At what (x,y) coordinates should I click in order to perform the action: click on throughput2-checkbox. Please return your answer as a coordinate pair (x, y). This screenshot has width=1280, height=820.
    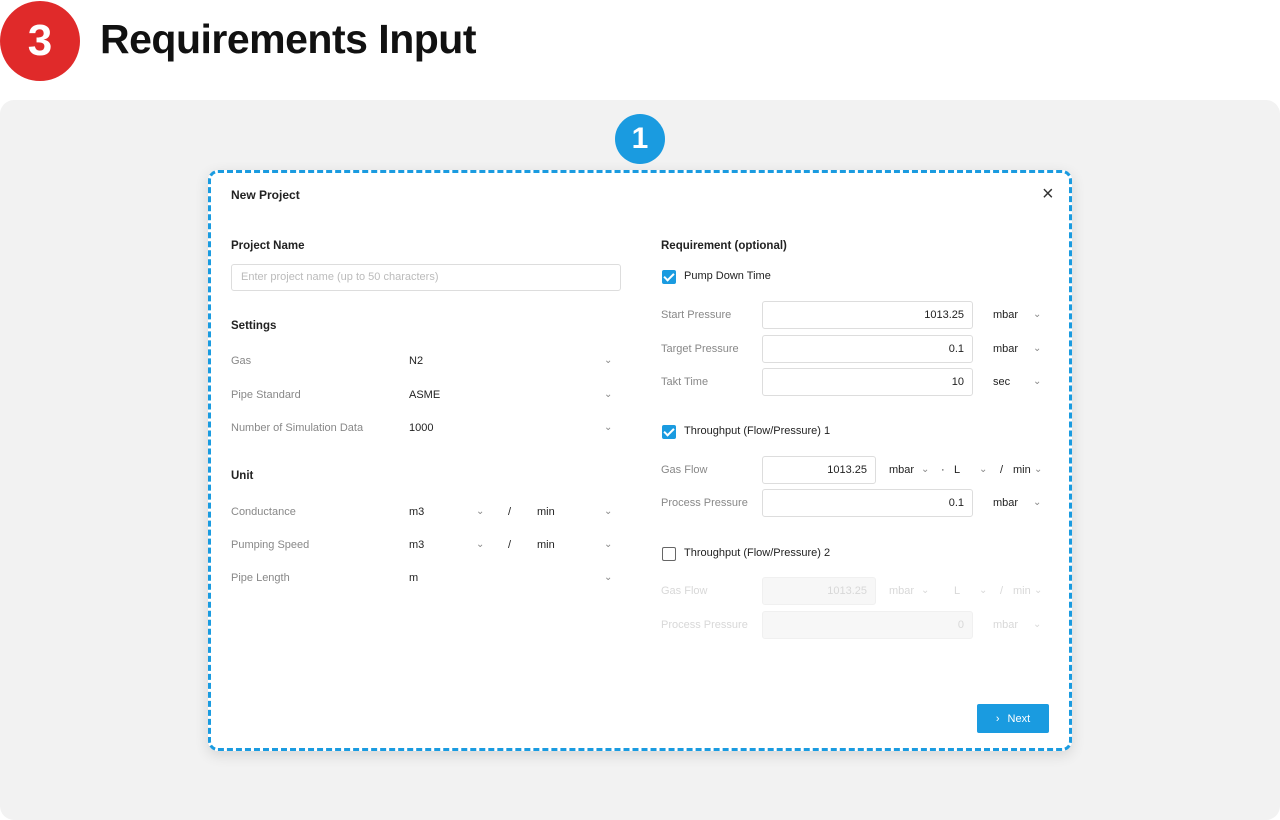
    Looking at the image, I should click on (669, 554).